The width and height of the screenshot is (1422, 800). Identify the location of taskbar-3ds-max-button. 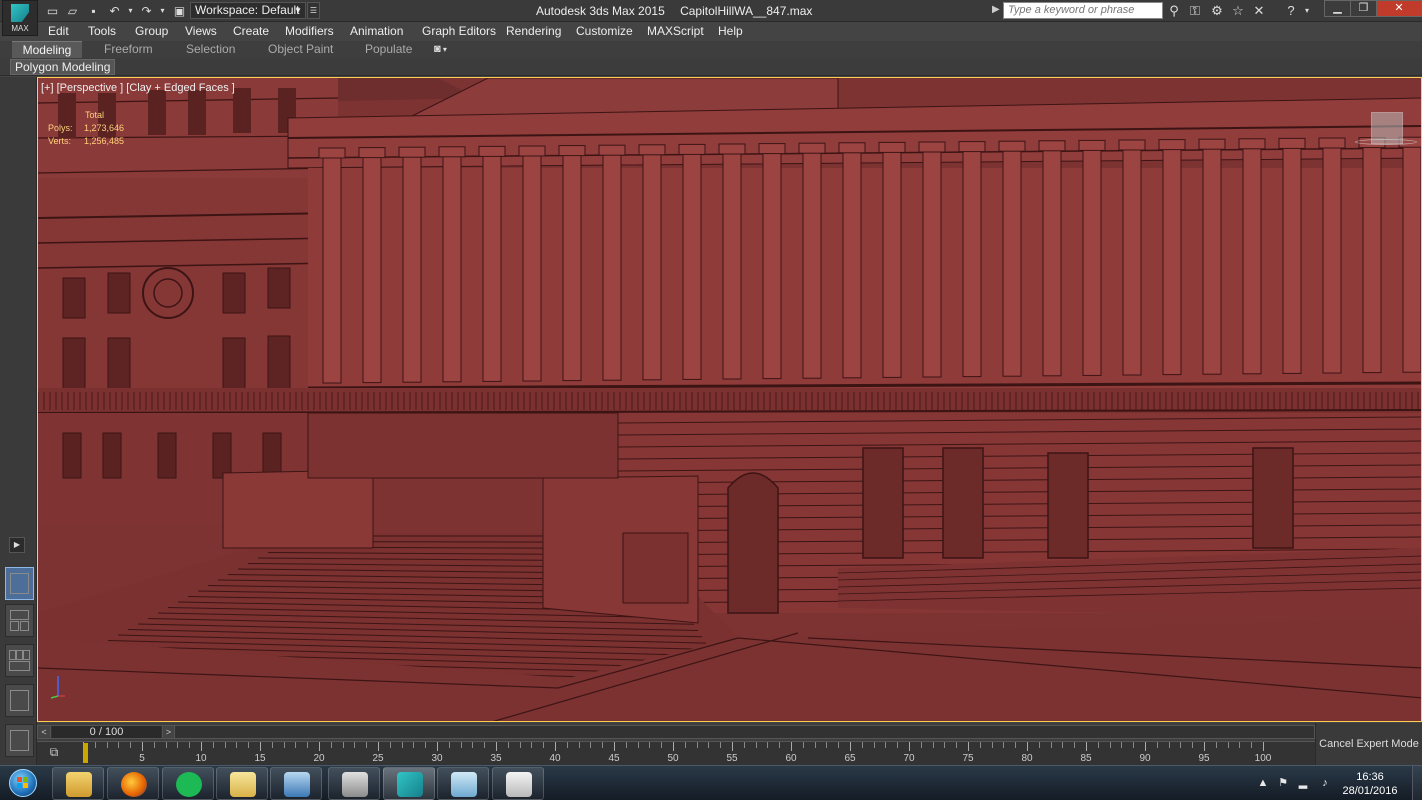
(409, 783).